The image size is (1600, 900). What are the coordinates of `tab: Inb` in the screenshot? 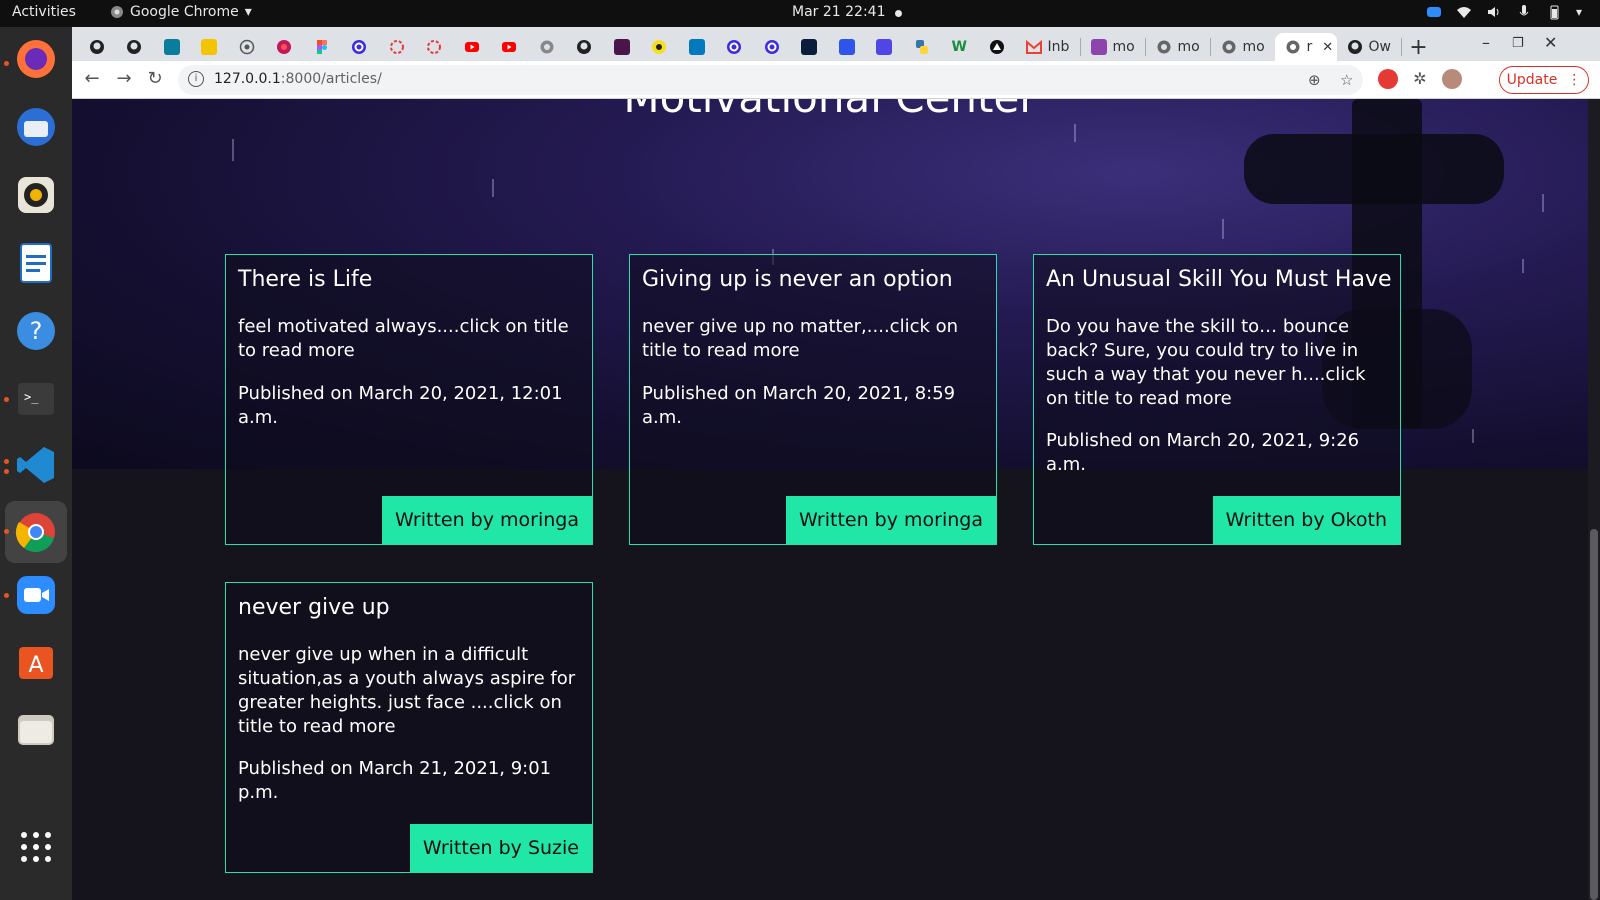 It's located at (1048, 47).